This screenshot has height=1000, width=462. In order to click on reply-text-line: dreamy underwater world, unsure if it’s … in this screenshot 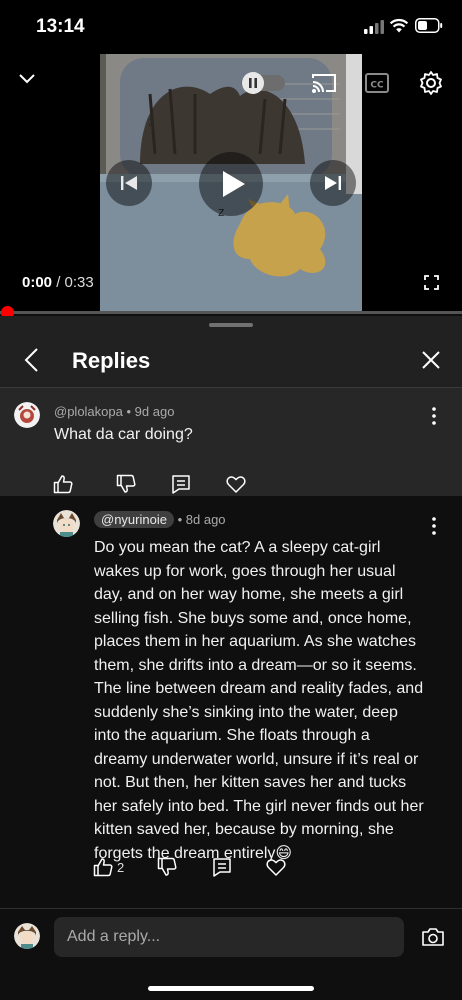, I will do `click(256, 759)`.